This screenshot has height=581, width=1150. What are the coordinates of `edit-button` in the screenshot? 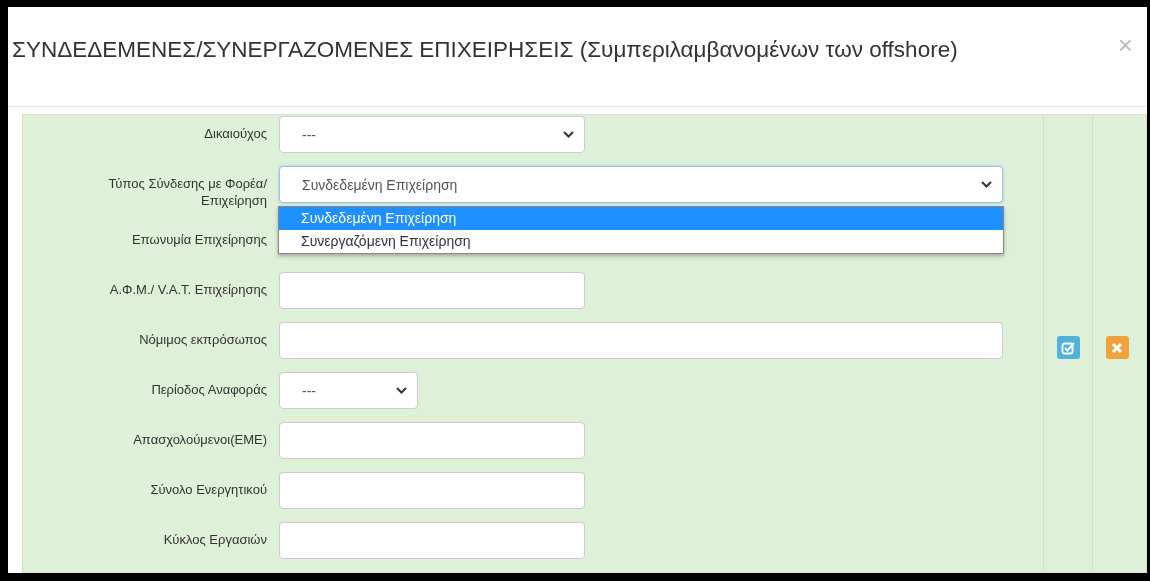 It's located at (1068, 347).